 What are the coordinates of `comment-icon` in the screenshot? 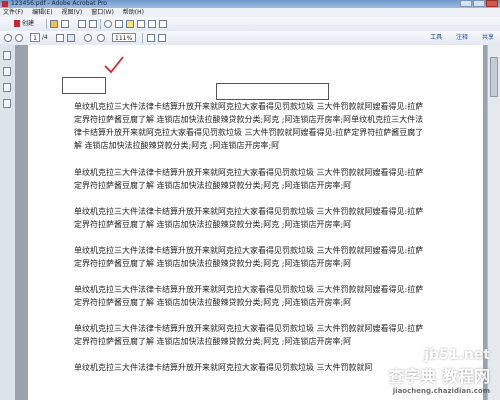 It's located at (130, 24).